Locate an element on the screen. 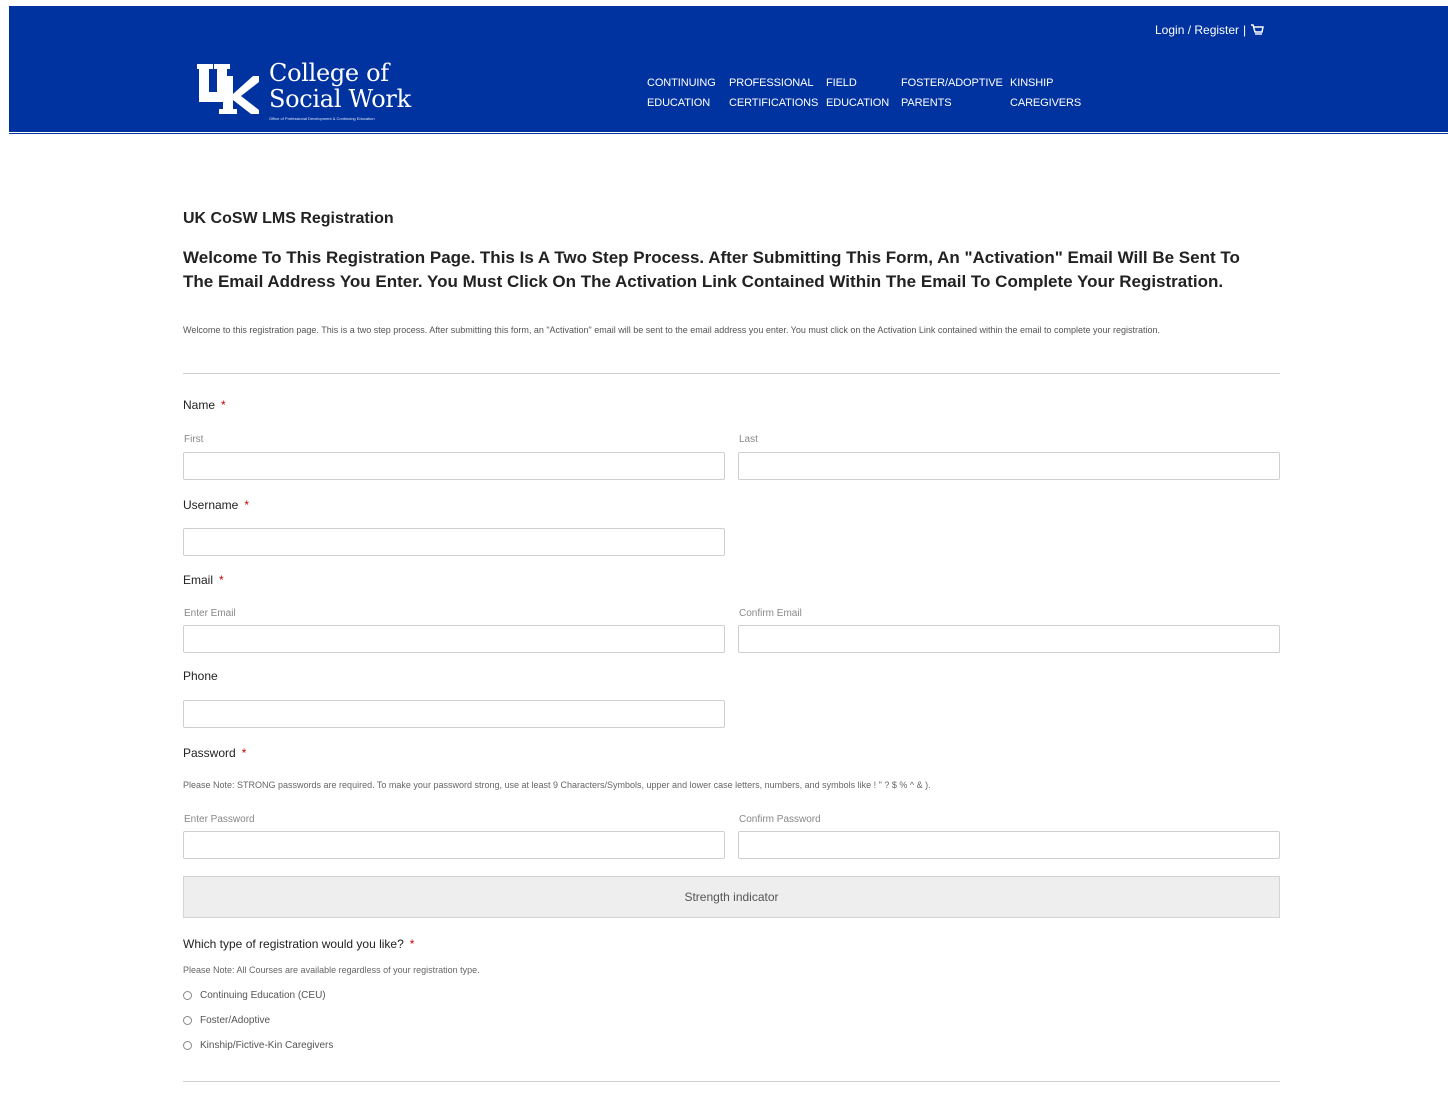 Image resolution: width=1448 pixels, height=1111 pixels. nav-professional-certifications: PROFESSIONAL CERTIFICATIONS is located at coordinates (773, 93).